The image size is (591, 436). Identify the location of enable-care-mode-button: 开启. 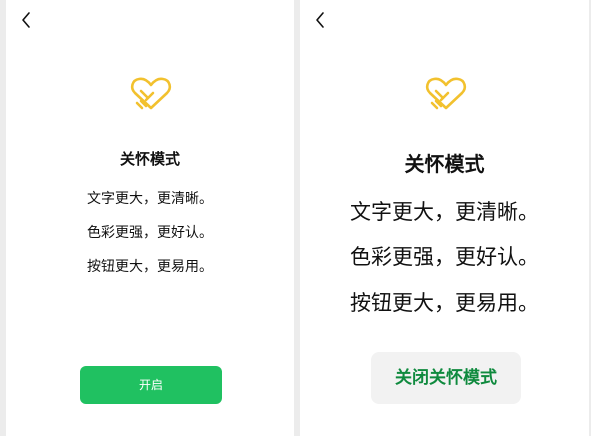
(151, 385).